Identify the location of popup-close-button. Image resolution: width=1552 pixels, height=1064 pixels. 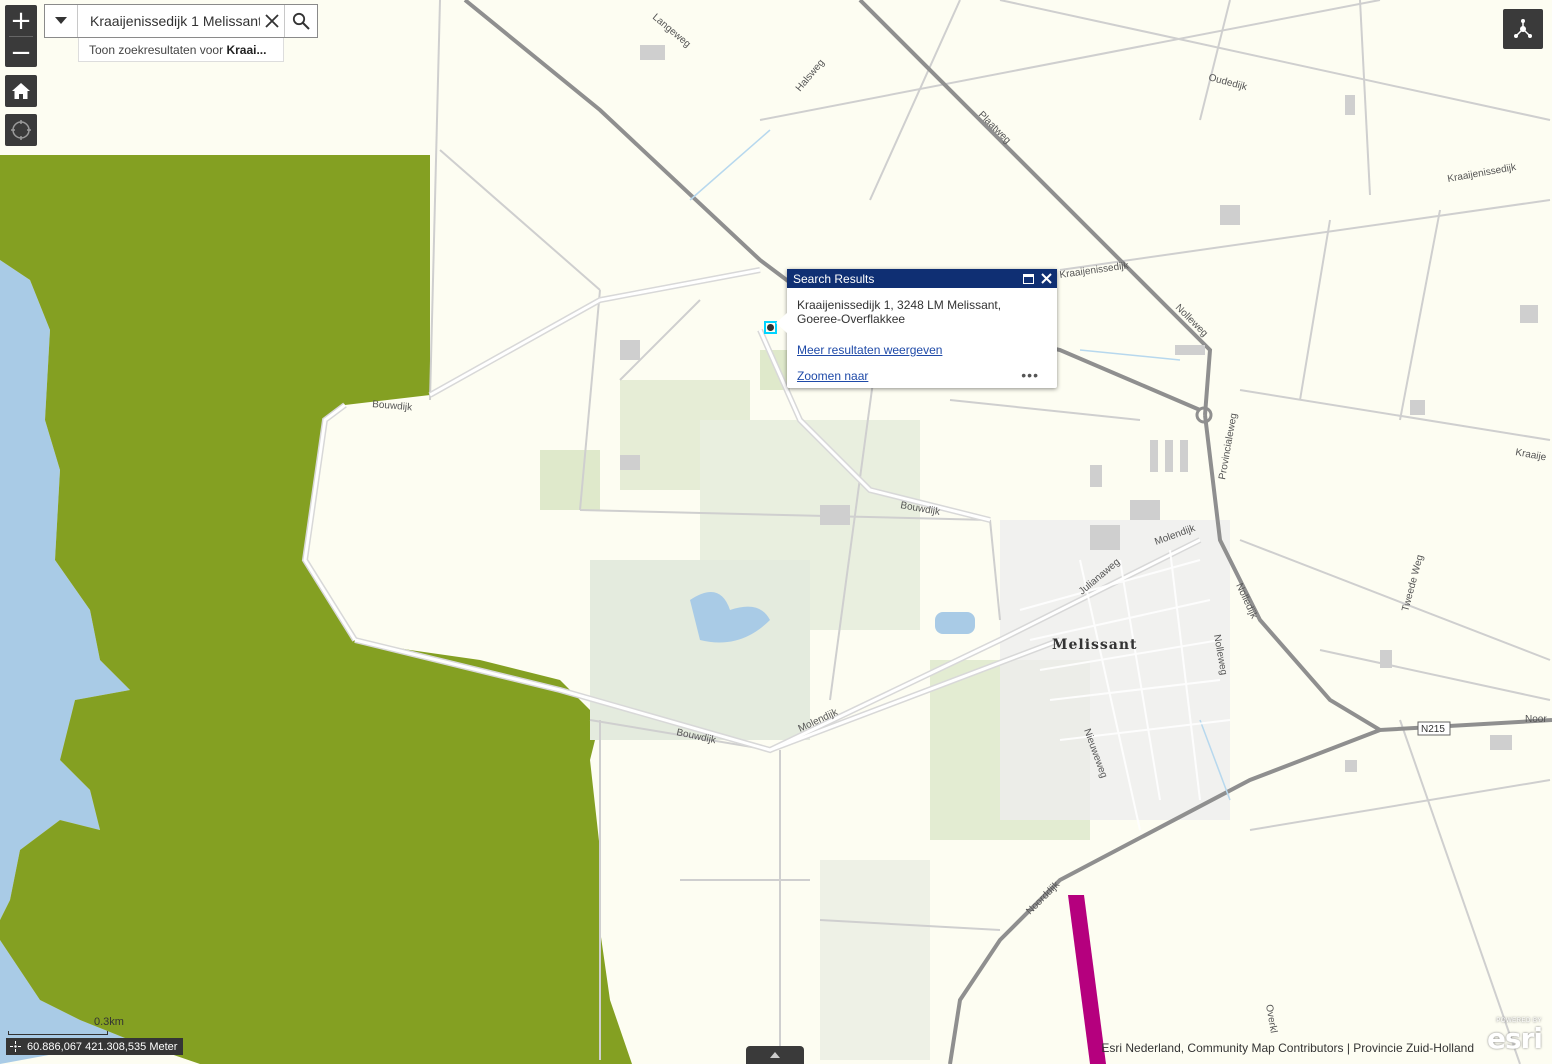
(1046, 279).